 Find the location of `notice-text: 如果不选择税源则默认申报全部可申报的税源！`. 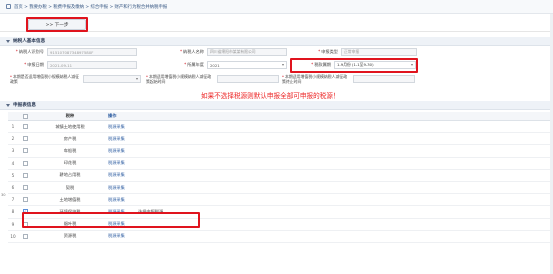

notice-text: 如果不选择税源则默认申报全部可申报的税源！ is located at coordinates (270, 96).